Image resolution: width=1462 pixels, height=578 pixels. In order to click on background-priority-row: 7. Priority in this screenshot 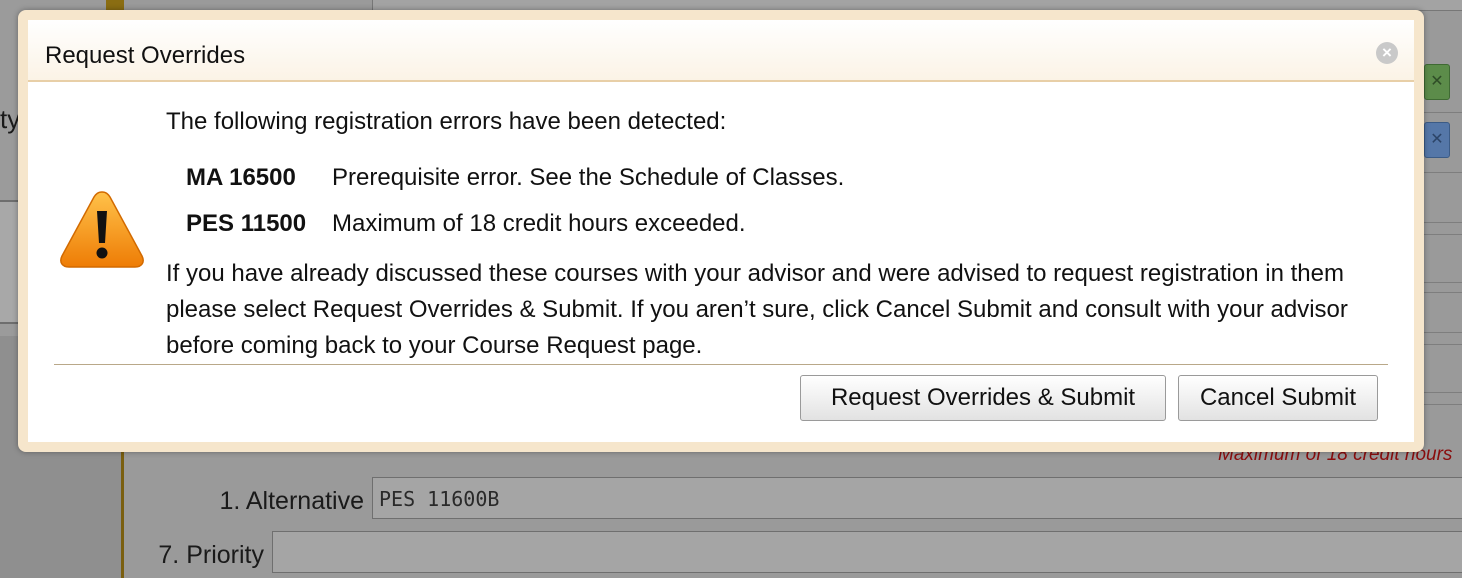, I will do `click(793, 553)`.